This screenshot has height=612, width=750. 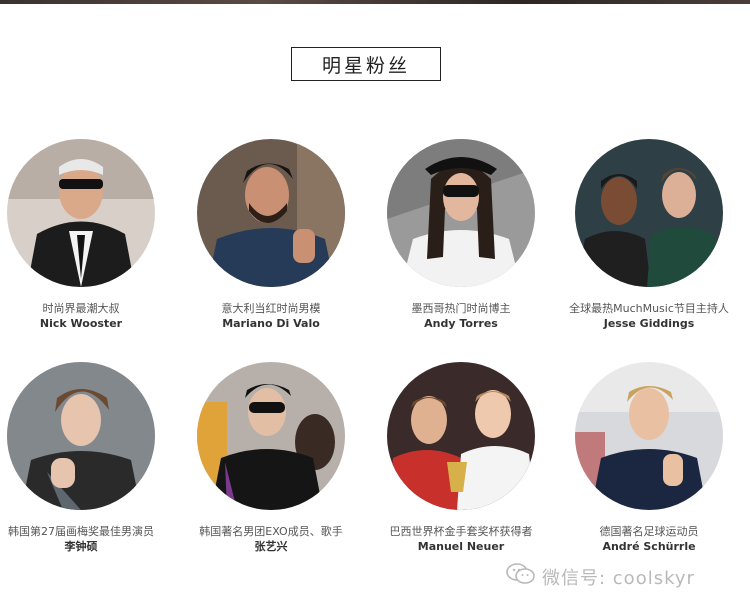 I want to click on fan-card: 德国著名足球运动员 André Schürrle, so click(x=649, y=458).